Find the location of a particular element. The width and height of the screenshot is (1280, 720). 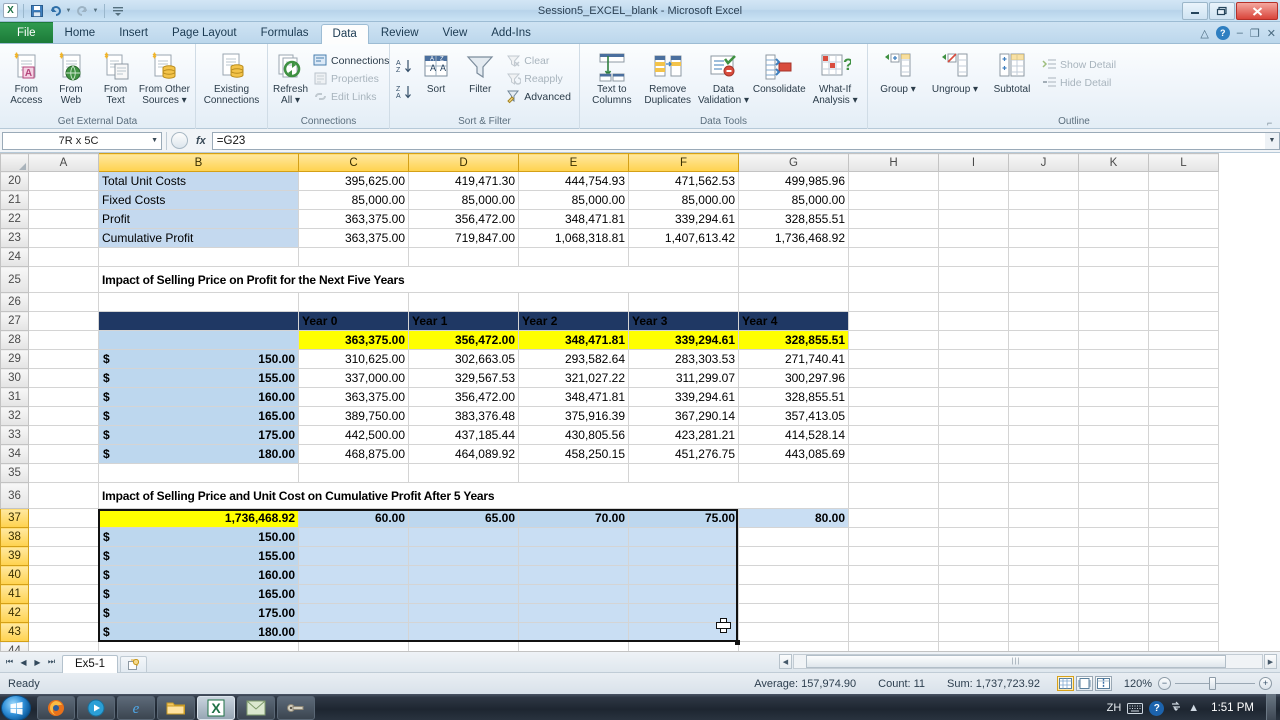

hide-detail-button: Hide Detail is located at coordinates (1079, 82).